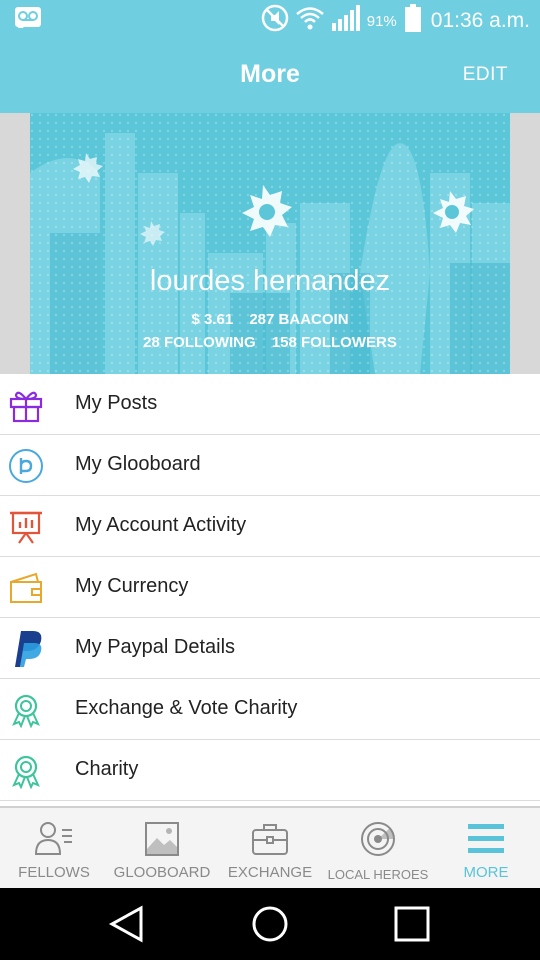  I want to click on wifi-icon, so click(310, 21).